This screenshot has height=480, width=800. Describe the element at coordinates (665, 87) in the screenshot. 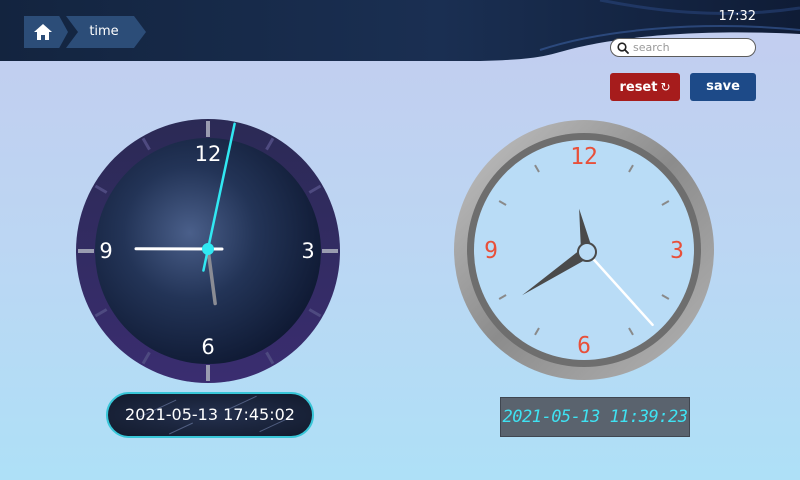

I see `refresh-icon: ↻` at that location.